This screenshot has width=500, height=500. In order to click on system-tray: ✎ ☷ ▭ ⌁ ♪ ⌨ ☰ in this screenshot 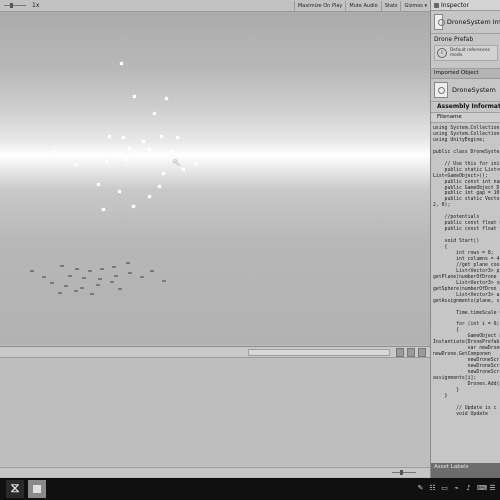, I will do `click(456, 488)`.